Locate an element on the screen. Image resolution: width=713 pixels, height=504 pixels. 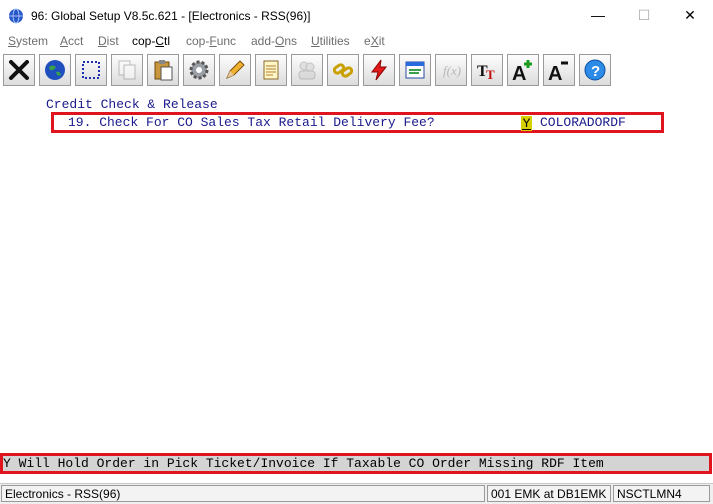
copy-button is located at coordinates (127, 70).